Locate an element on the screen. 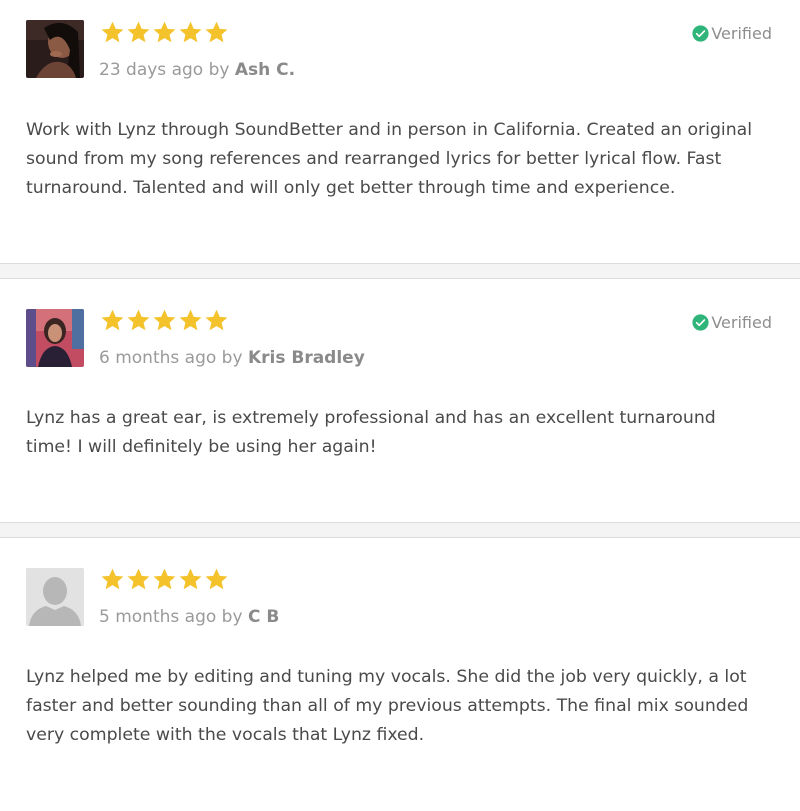  review-meta: 23 days ago by Ash C. is located at coordinates (197, 70).